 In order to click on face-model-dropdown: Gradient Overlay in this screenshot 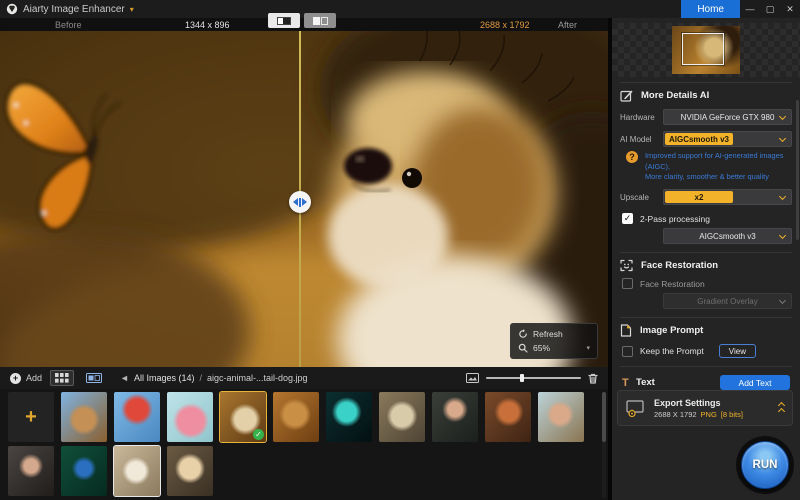, I will do `click(727, 301)`.